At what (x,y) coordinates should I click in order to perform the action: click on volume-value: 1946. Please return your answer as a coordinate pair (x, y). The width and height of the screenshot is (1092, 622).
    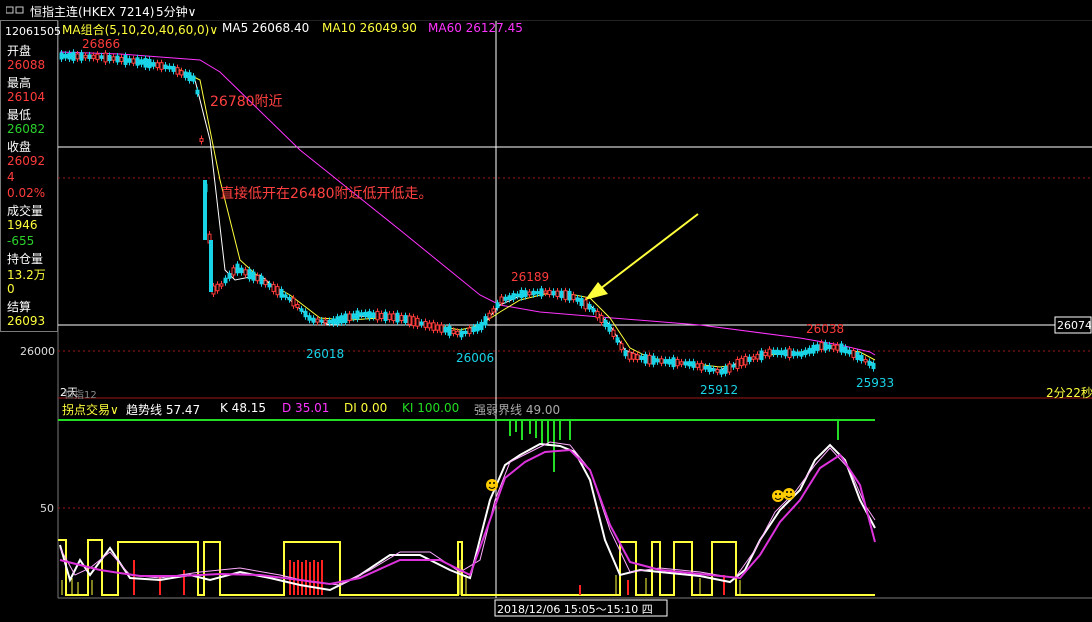
    Looking at the image, I should click on (22, 225).